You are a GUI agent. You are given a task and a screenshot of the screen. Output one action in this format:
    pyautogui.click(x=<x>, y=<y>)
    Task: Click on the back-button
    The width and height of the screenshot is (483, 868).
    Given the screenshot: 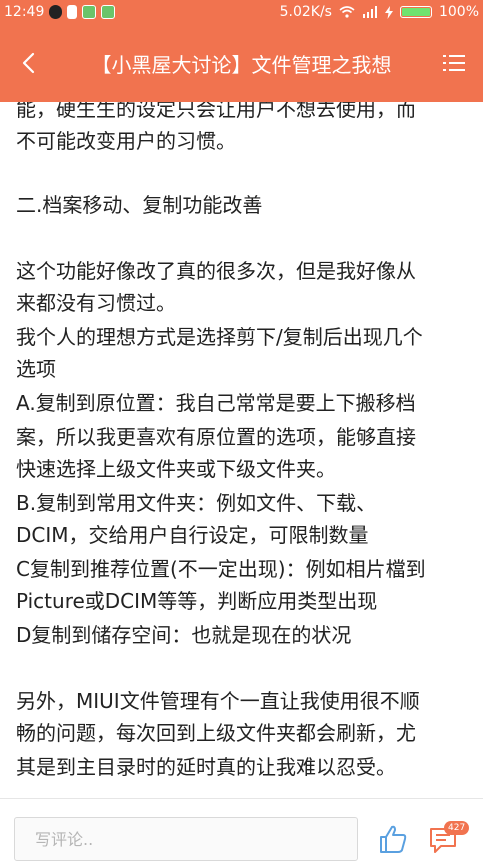 What is the action you would take?
    pyautogui.click(x=28, y=63)
    